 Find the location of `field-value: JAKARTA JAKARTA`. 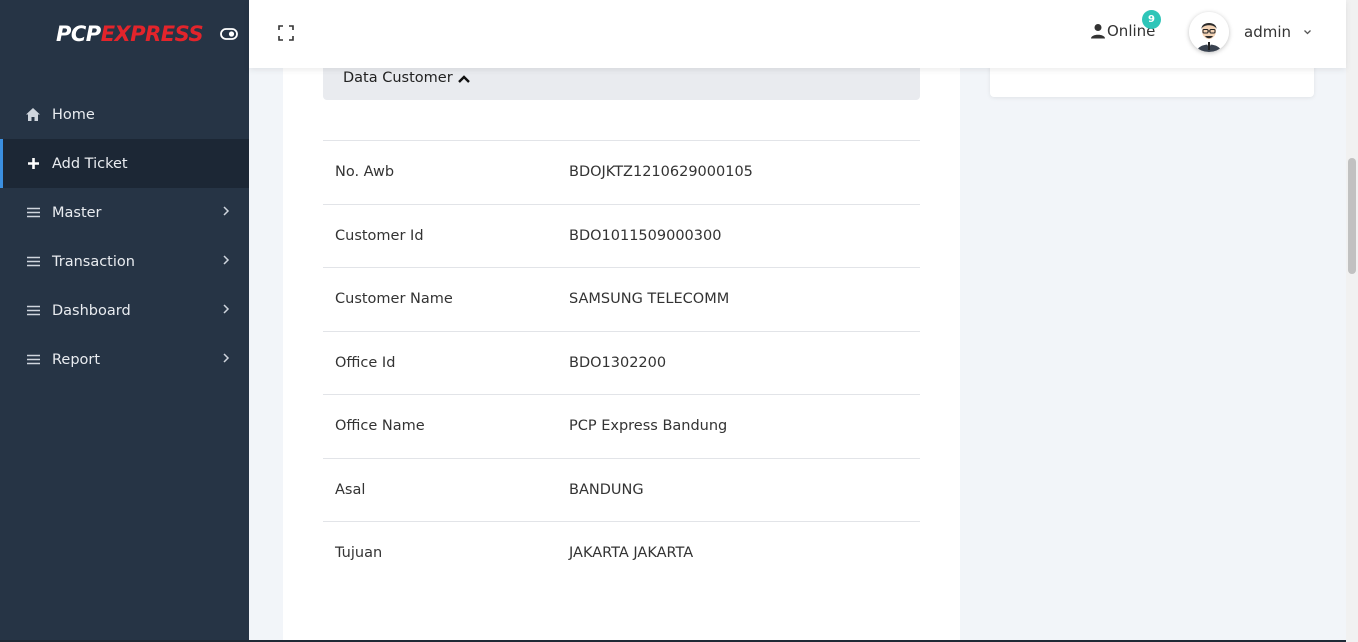

field-value: JAKARTA JAKARTA is located at coordinates (631, 553).